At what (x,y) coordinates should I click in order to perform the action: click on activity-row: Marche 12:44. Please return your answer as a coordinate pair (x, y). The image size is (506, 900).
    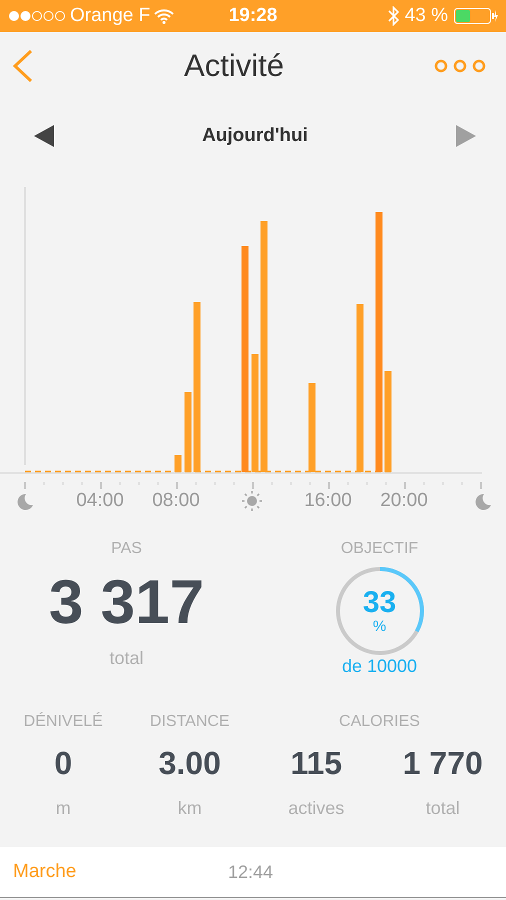
    Looking at the image, I should click on (253, 872).